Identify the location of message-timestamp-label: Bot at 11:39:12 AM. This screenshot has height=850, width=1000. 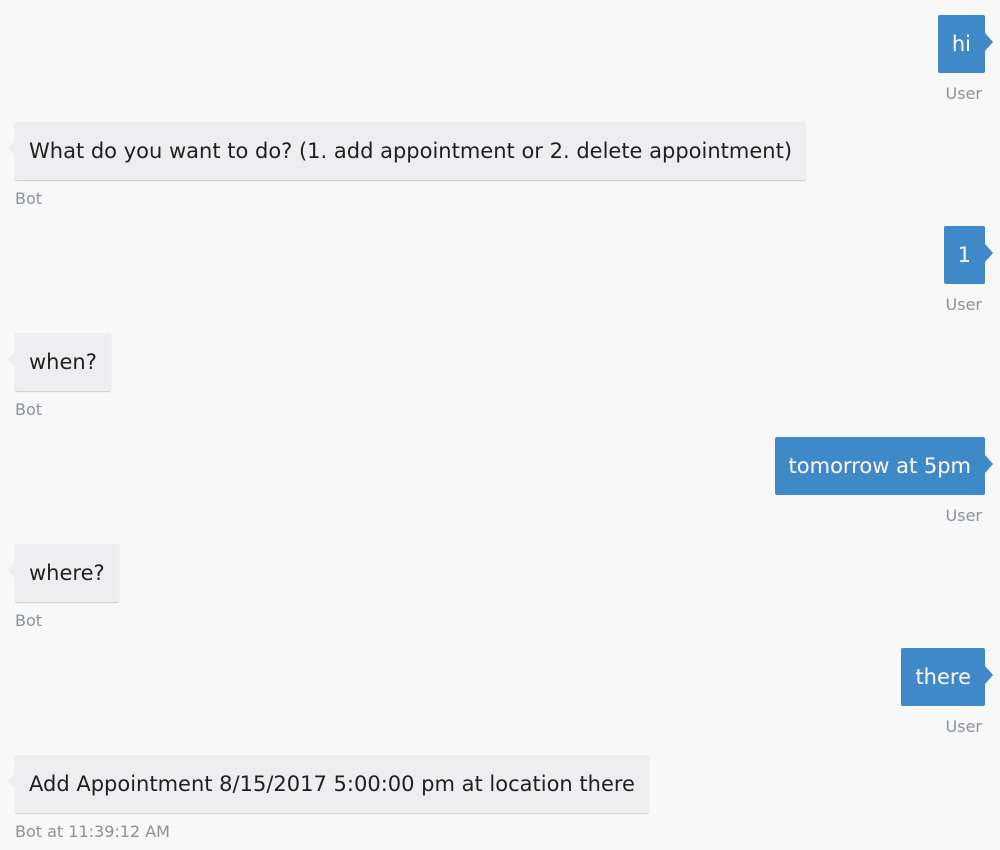
(92, 831).